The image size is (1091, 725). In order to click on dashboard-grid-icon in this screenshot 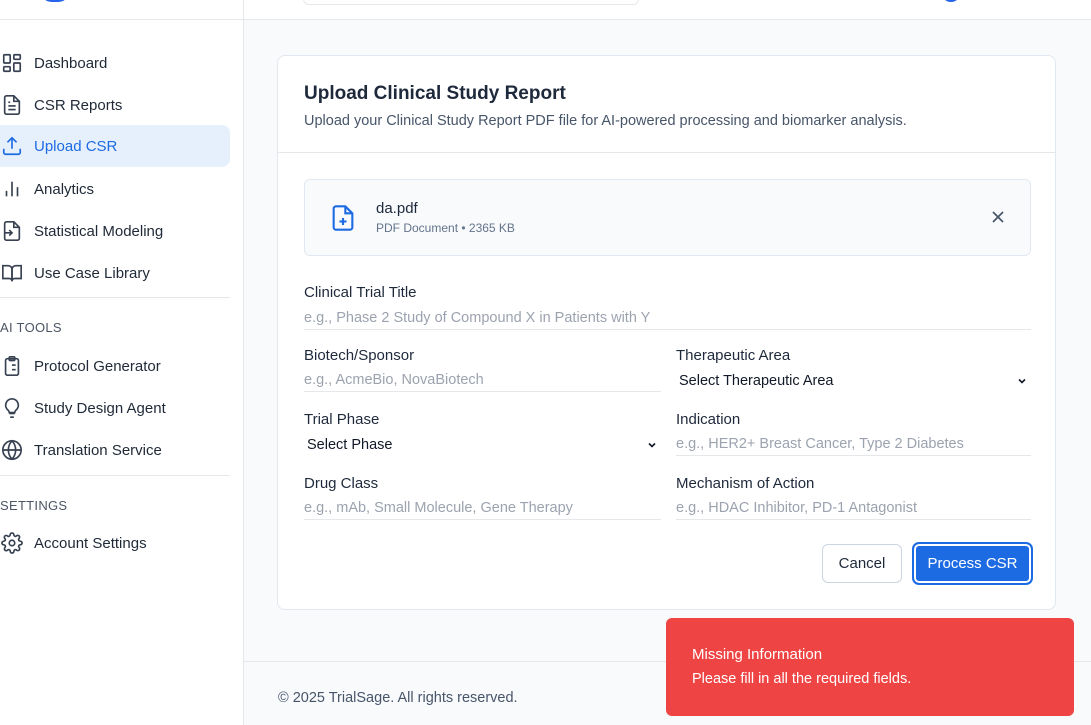, I will do `click(12, 63)`.